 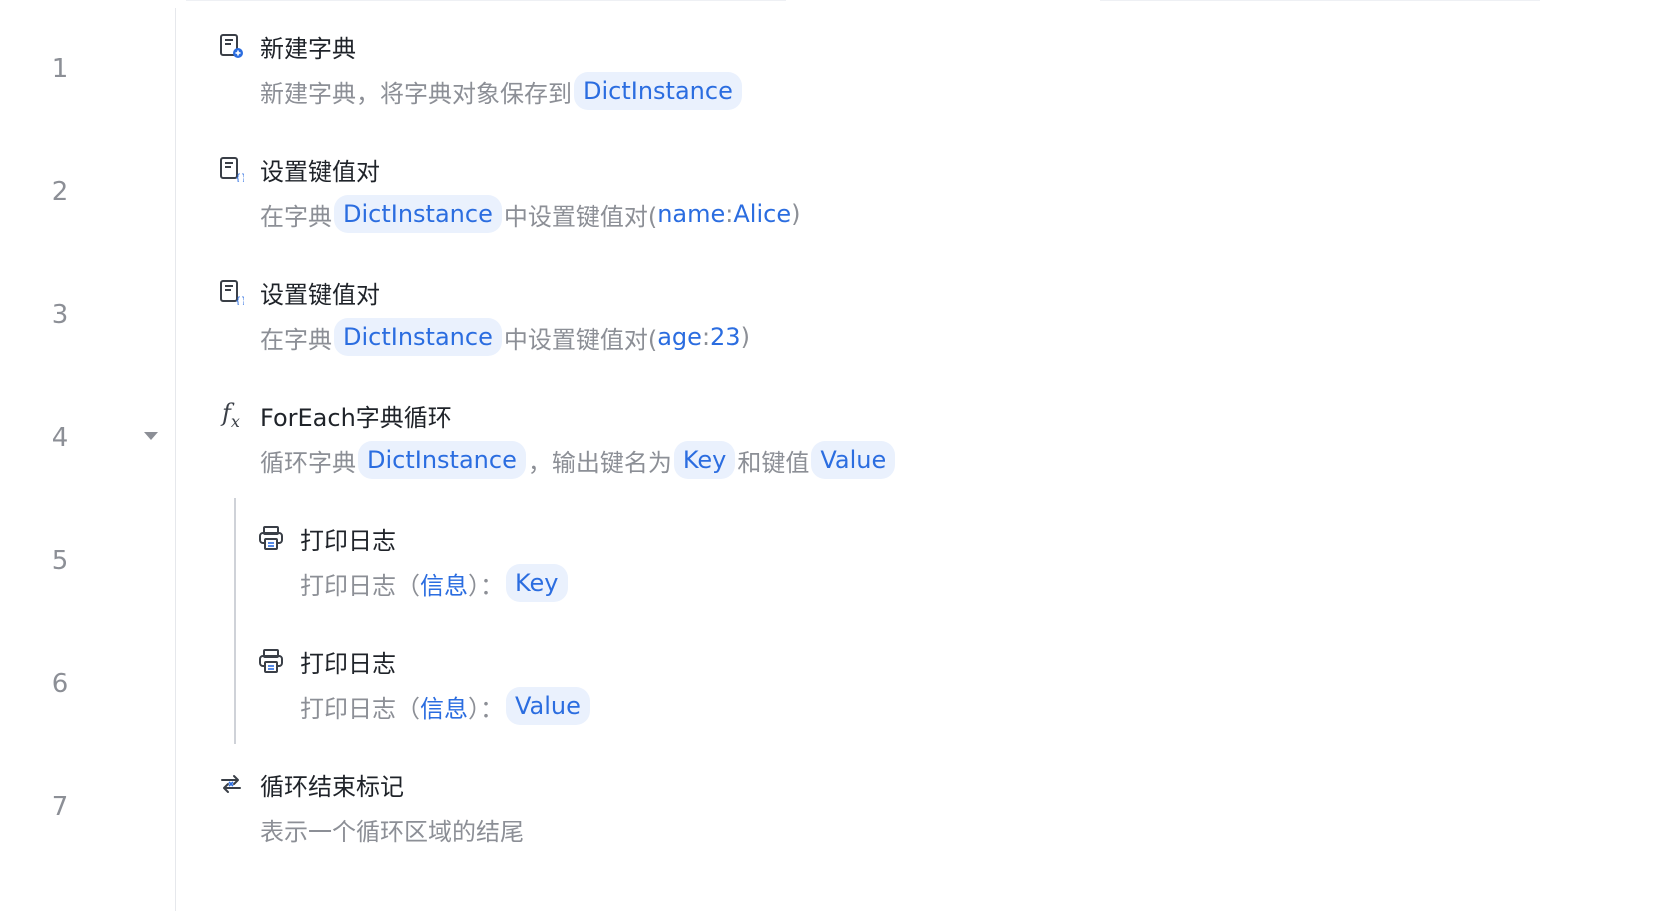 I want to click on desc-text: 新建字典，将字典对象保存到, so click(x=416, y=93).